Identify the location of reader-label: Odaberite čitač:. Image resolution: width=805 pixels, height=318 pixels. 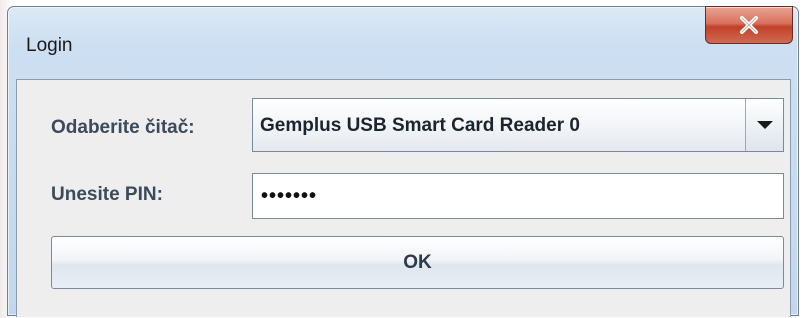
(123, 127).